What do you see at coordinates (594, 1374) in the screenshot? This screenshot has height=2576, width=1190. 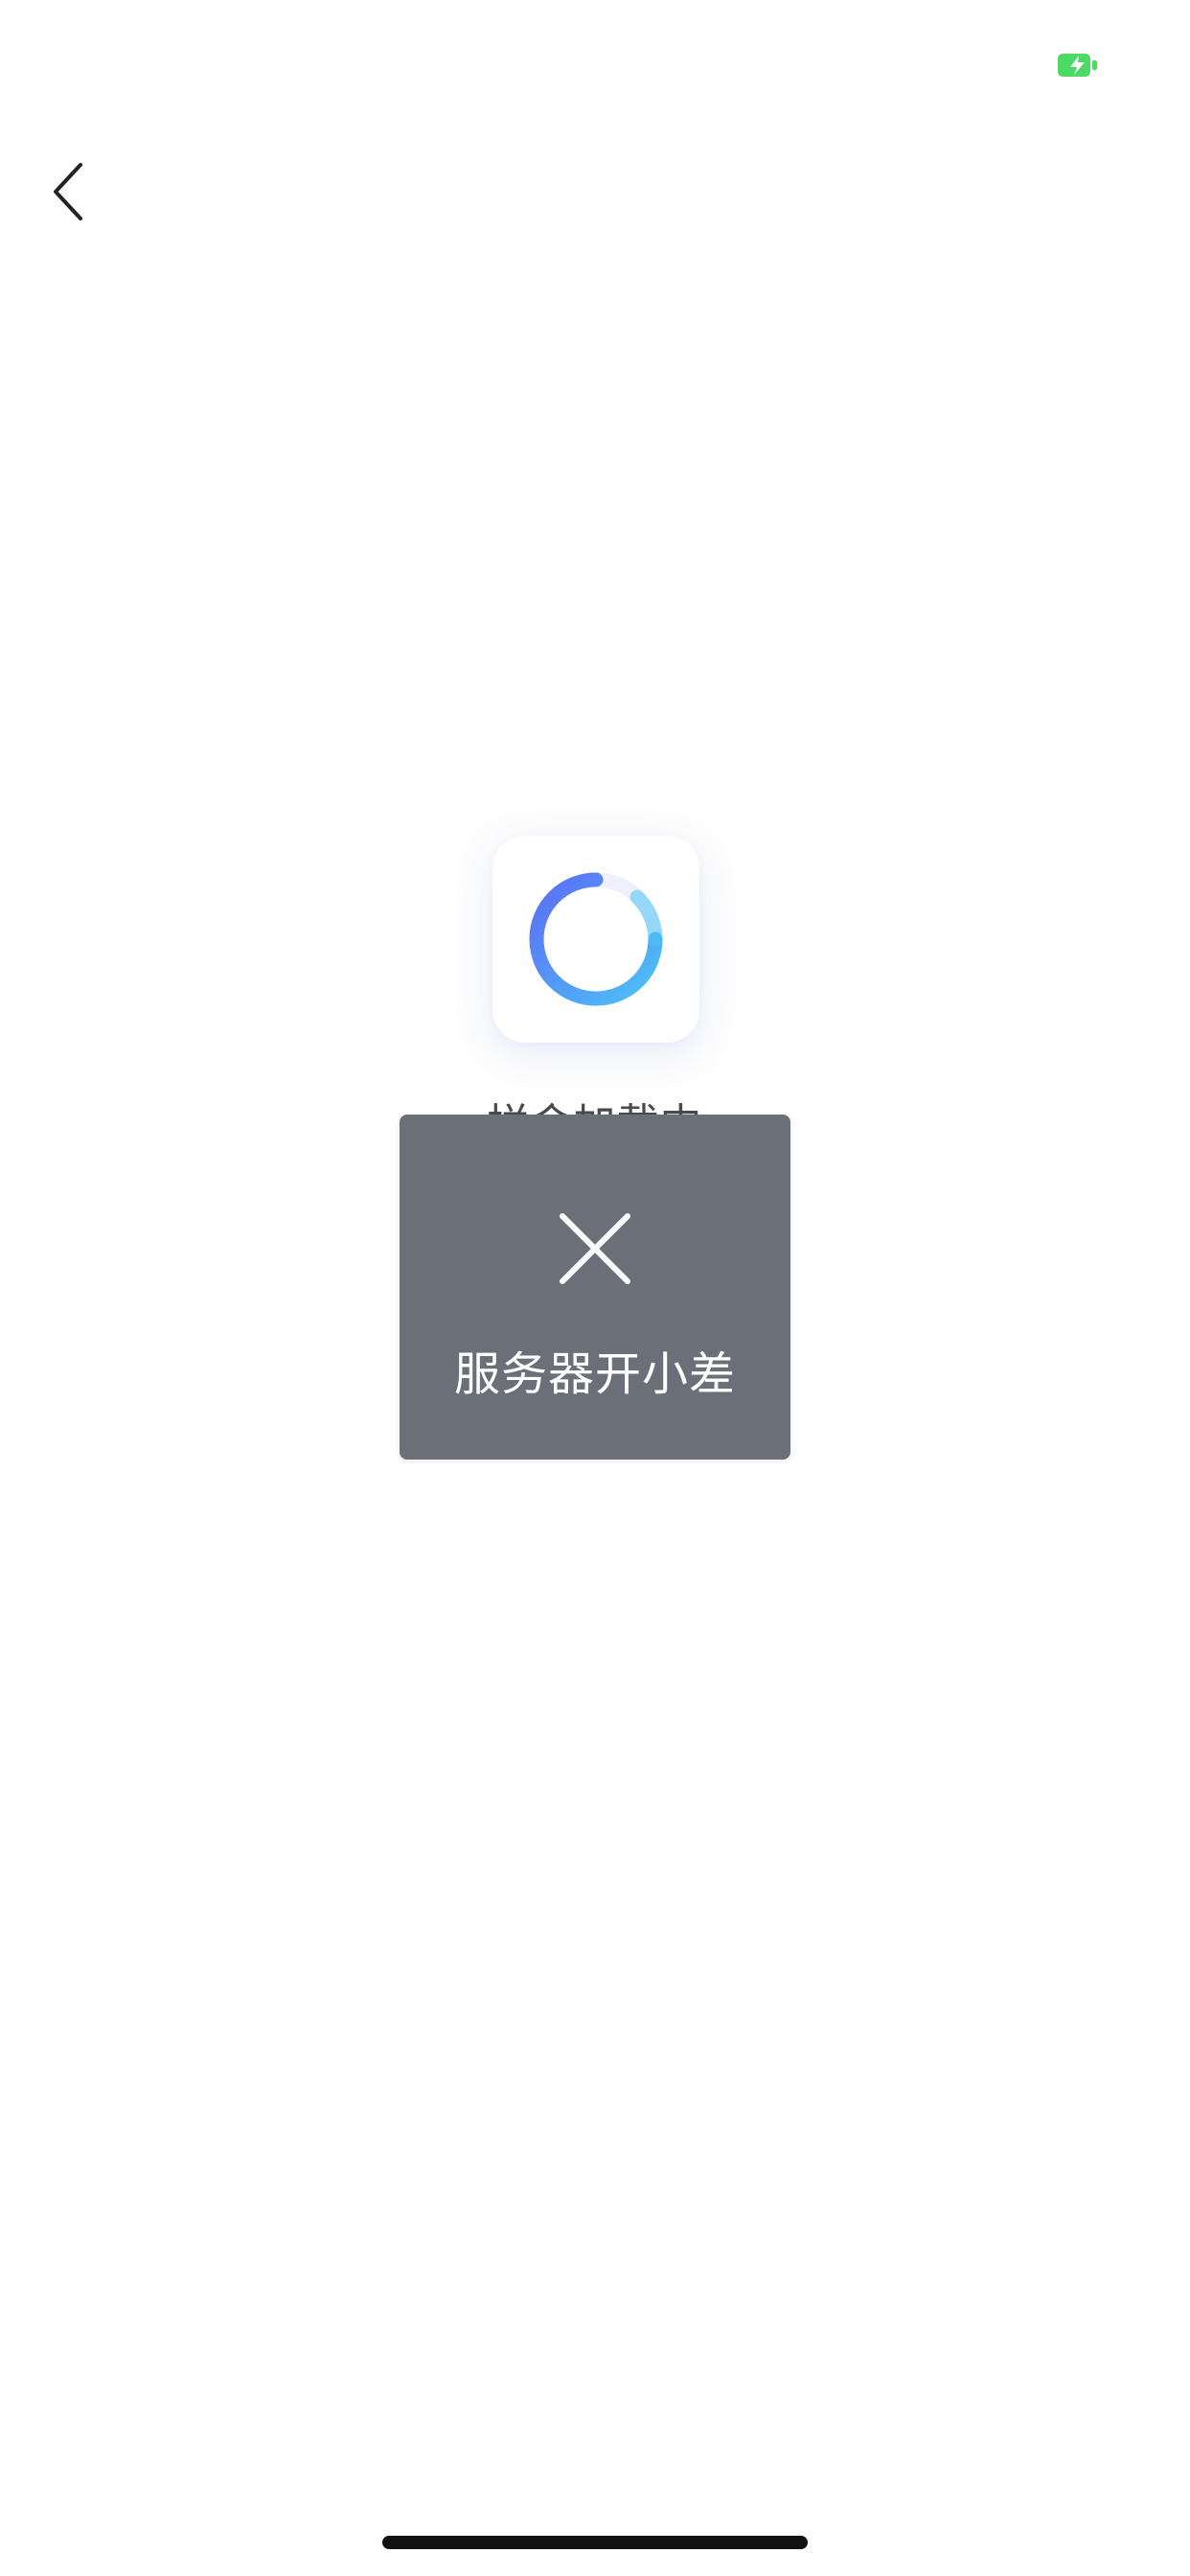 I see `toast-message: 服务器开小差` at bounding box center [594, 1374].